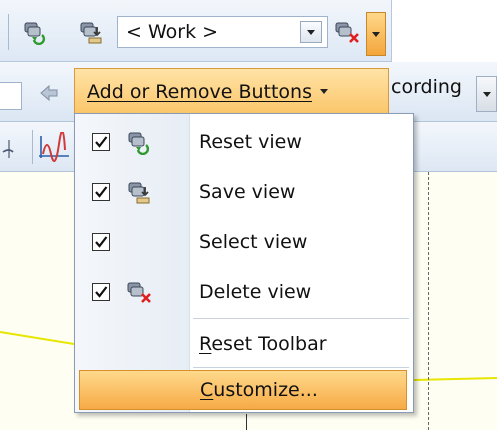 The width and height of the screenshot is (497, 430). What do you see at coordinates (269, 344) in the screenshot?
I see `label-rest: eset Toolbar` at bounding box center [269, 344].